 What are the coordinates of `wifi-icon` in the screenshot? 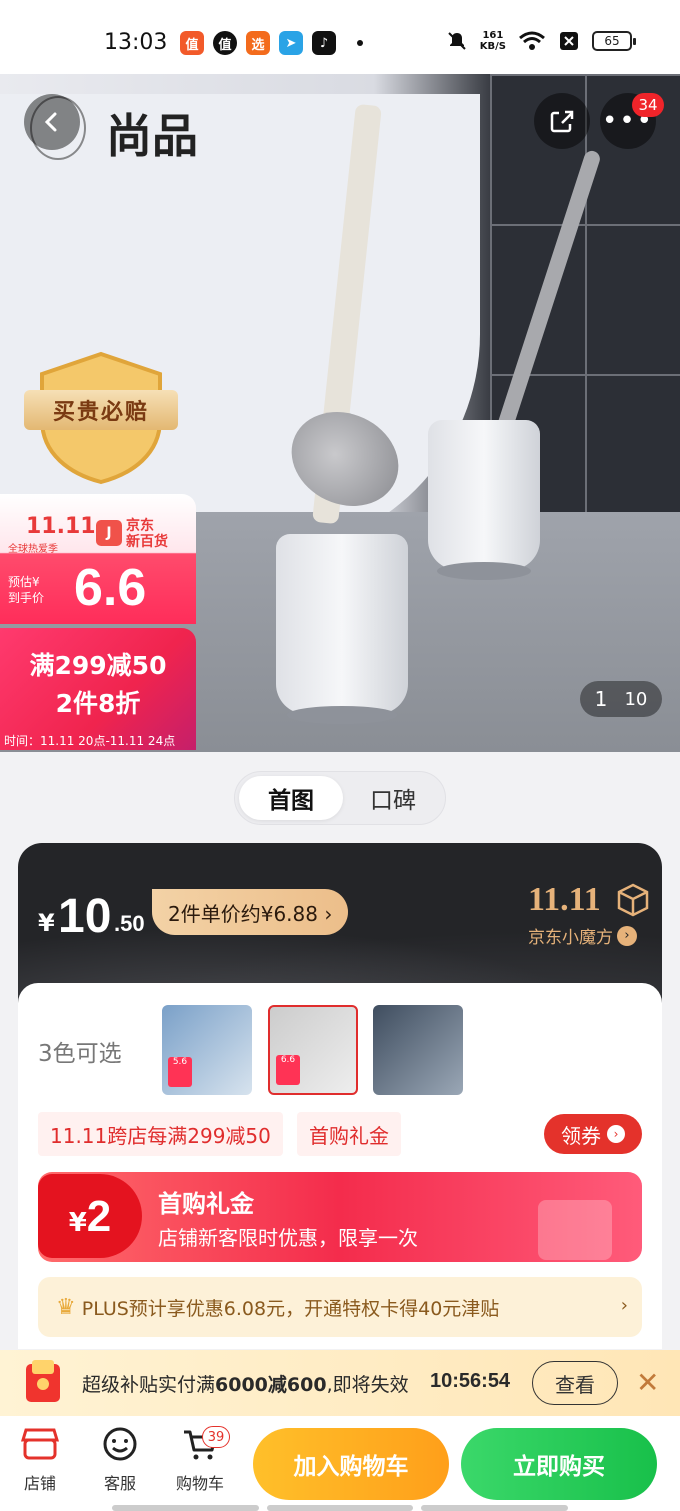 It's located at (532, 40).